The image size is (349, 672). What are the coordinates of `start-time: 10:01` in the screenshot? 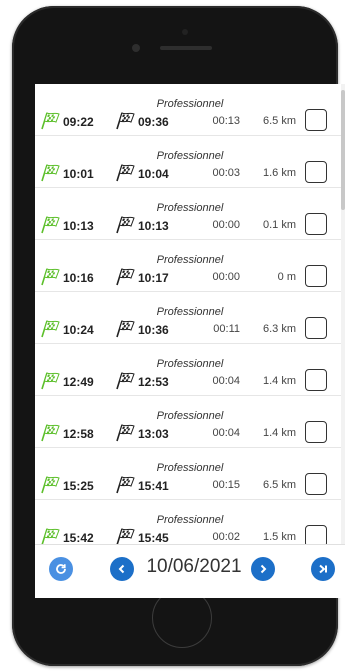 It's located at (78, 174).